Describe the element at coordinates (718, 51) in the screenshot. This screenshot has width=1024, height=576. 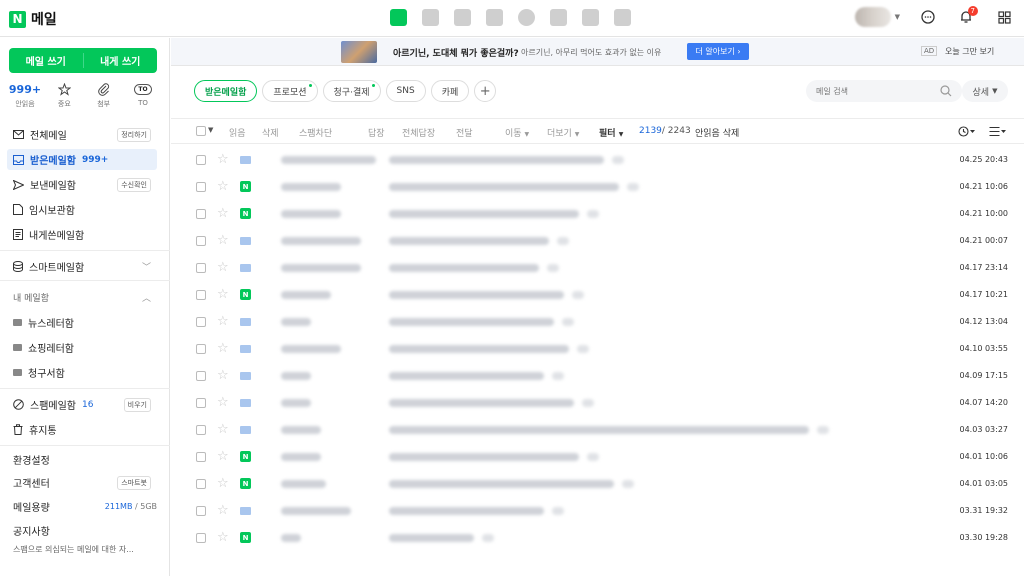
I see `ad-learn-more-button: 더 알아보기 ›` at that location.